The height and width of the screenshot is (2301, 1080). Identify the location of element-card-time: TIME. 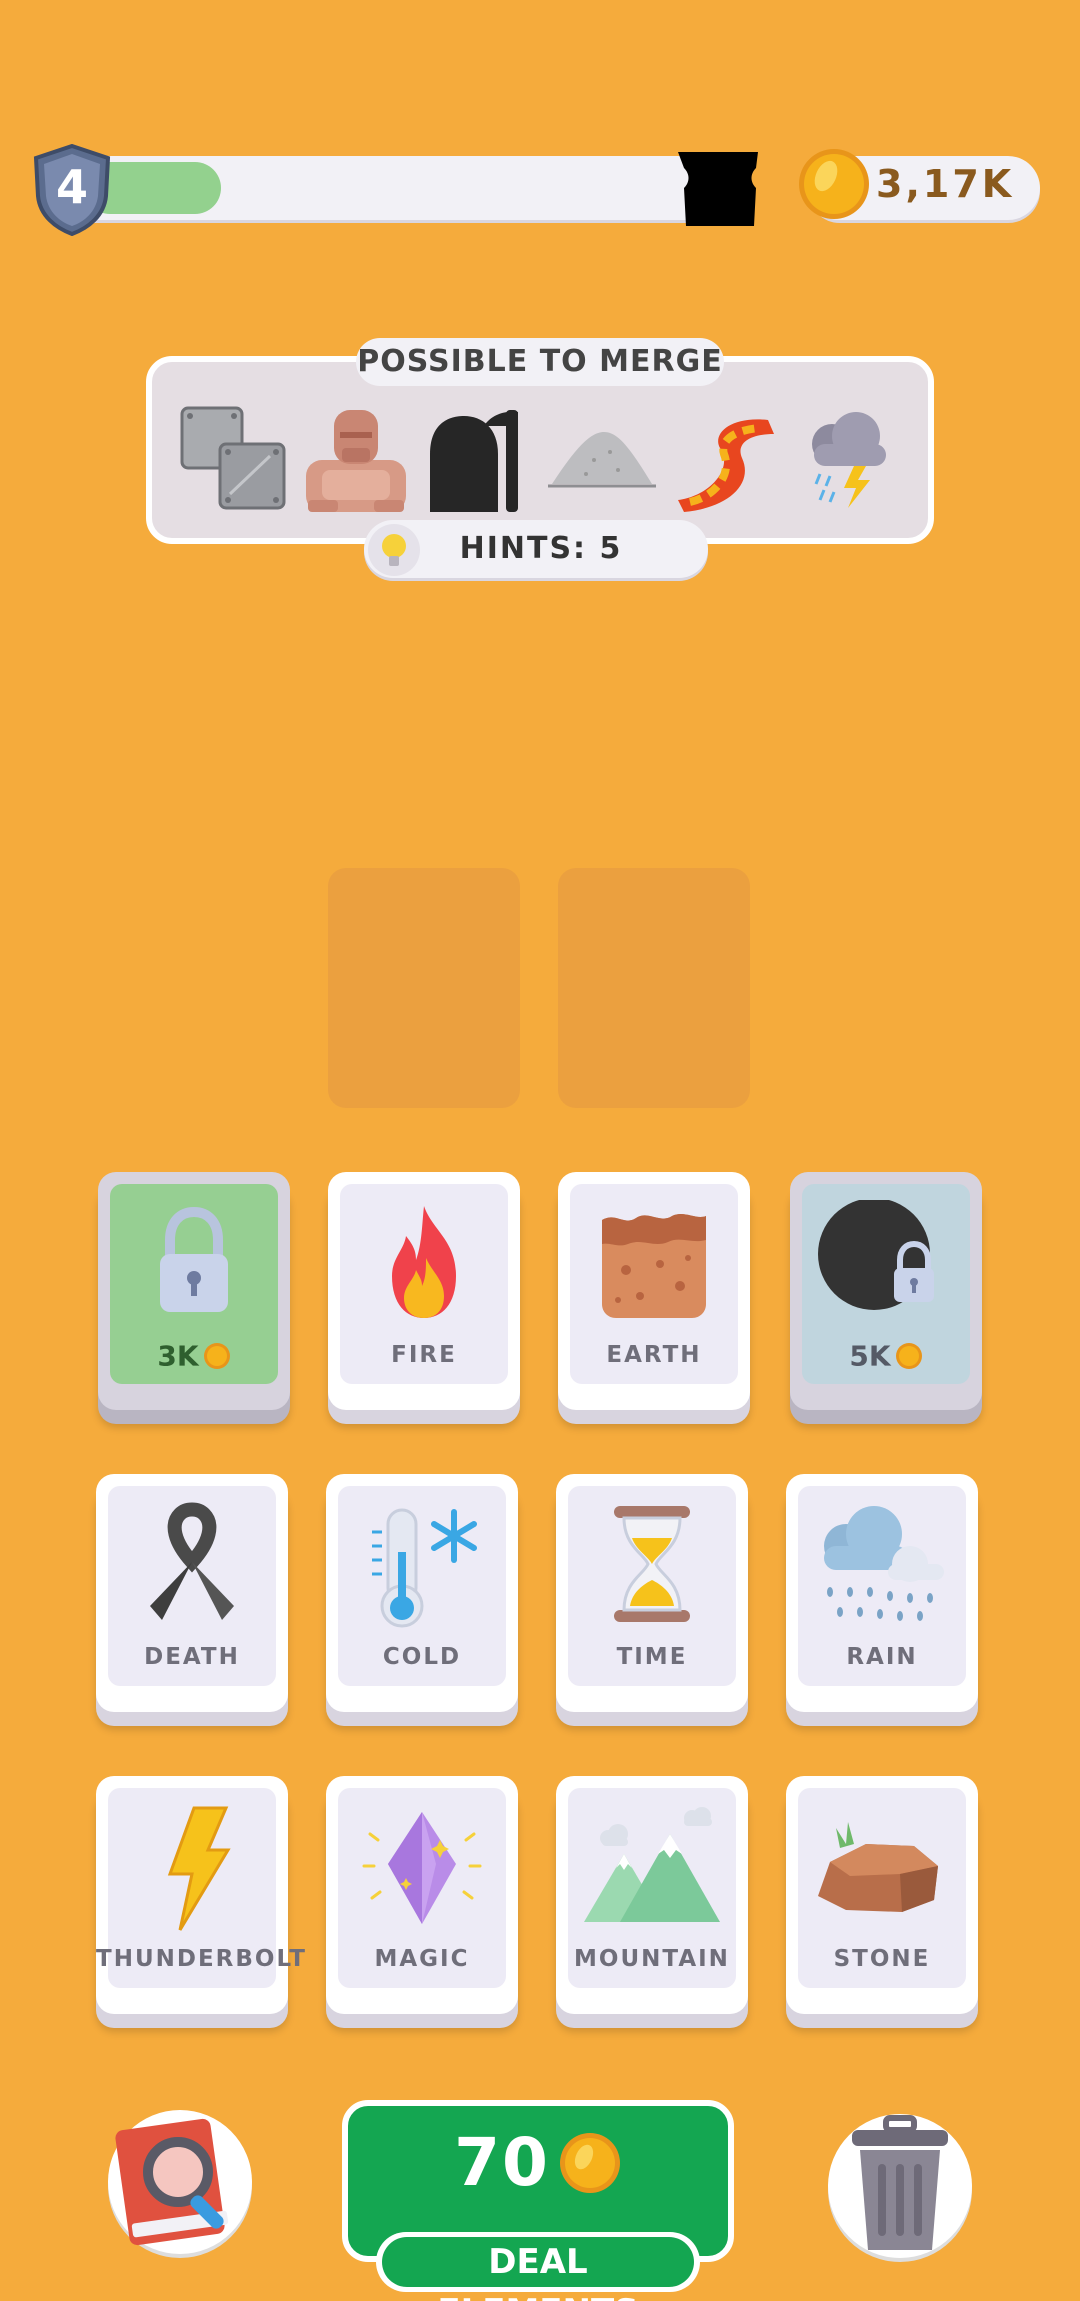
(652, 1593).